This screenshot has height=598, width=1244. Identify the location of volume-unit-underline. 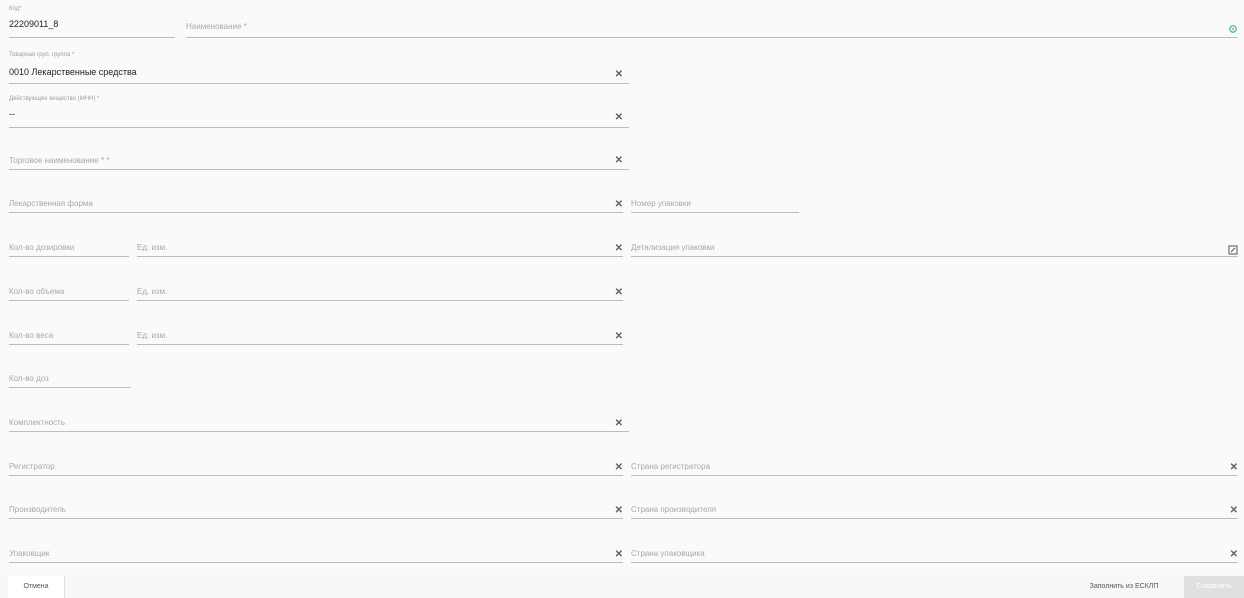
(380, 300).